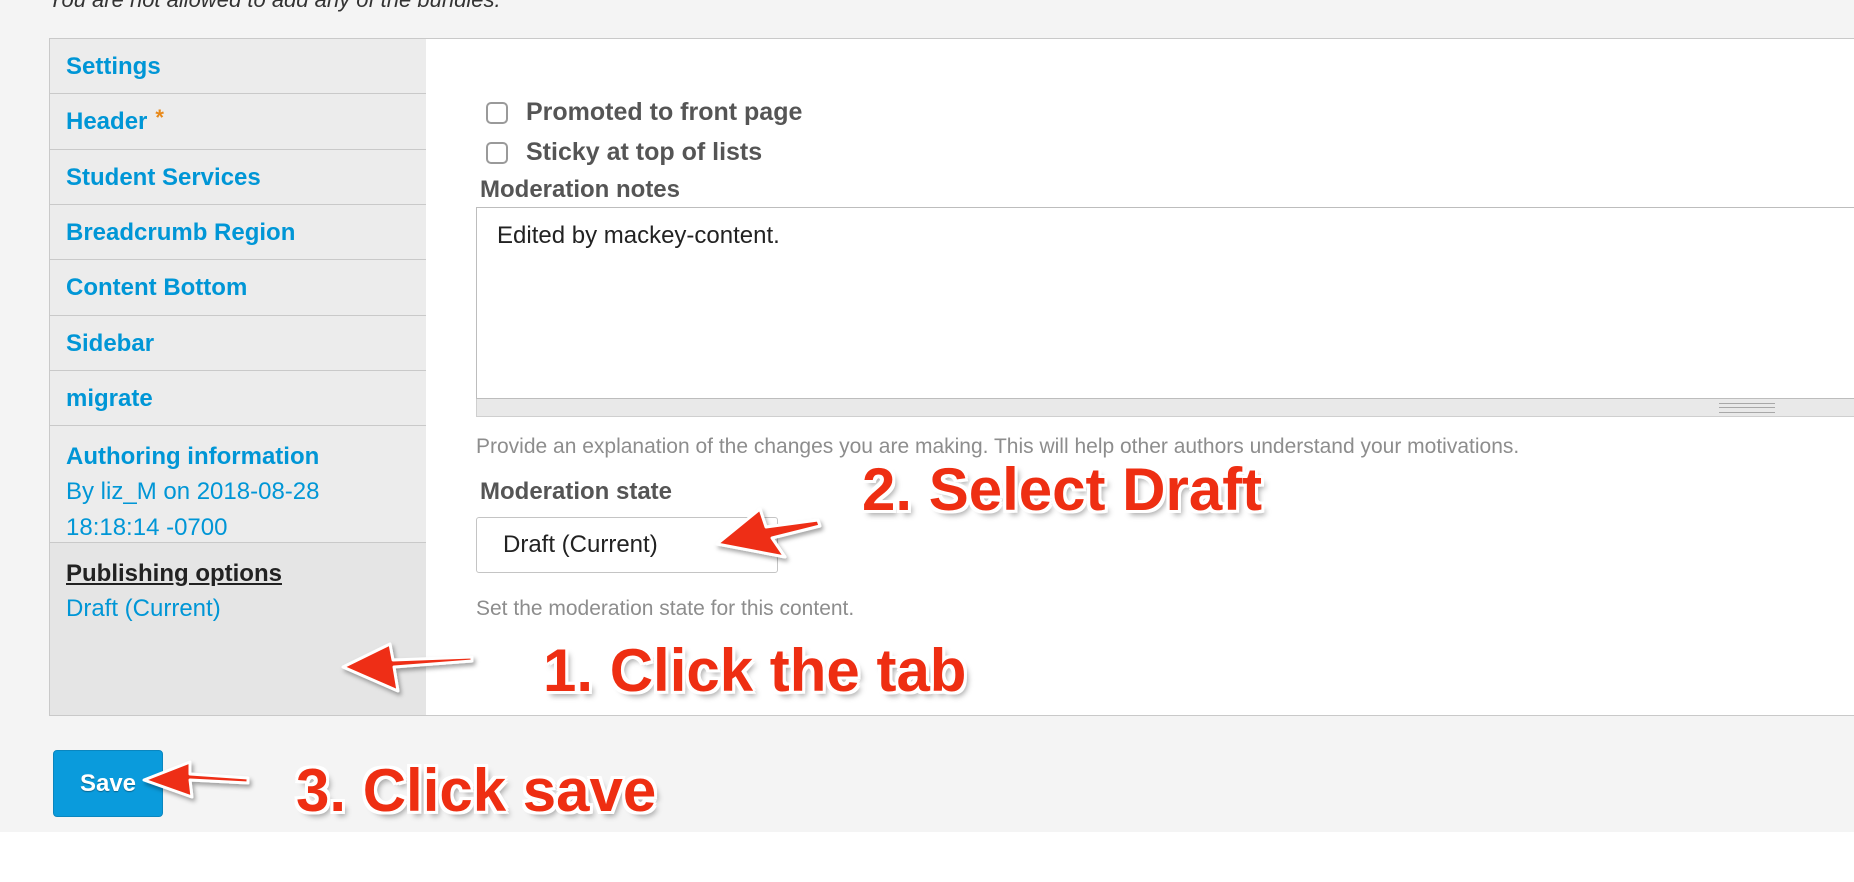 This screenshot has width=1854, height=882. What do you see at coordinates (407, 667) in the screenshot?
I see `arrow-to-tab-icon` at bounding box center [407, 667].